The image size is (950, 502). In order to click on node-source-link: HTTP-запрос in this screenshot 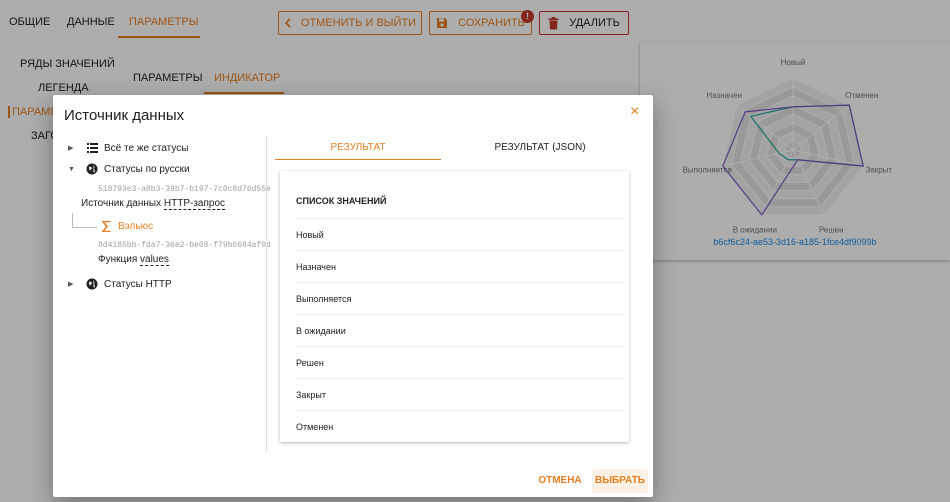, I will do `click(194, 204)`.